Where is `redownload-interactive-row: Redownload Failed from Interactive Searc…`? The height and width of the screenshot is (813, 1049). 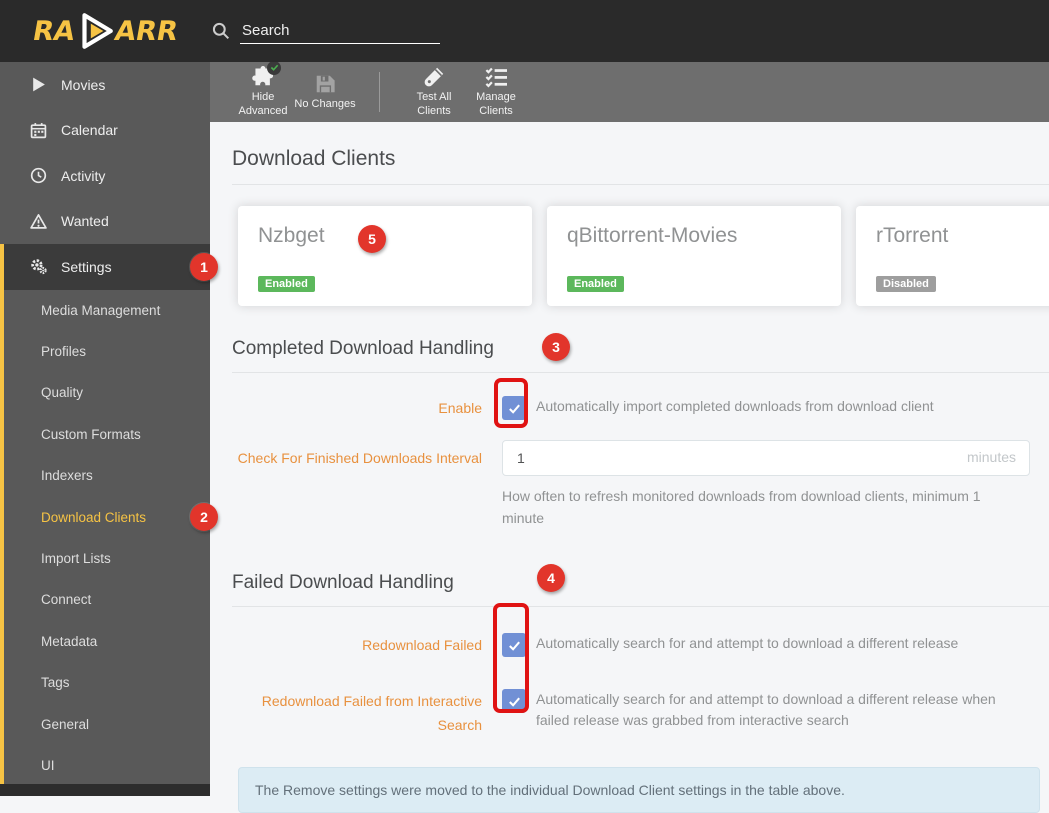 redownload-interactive-row: Redownload Failed from Interactive Searc… is located at coordinates (640, 713).